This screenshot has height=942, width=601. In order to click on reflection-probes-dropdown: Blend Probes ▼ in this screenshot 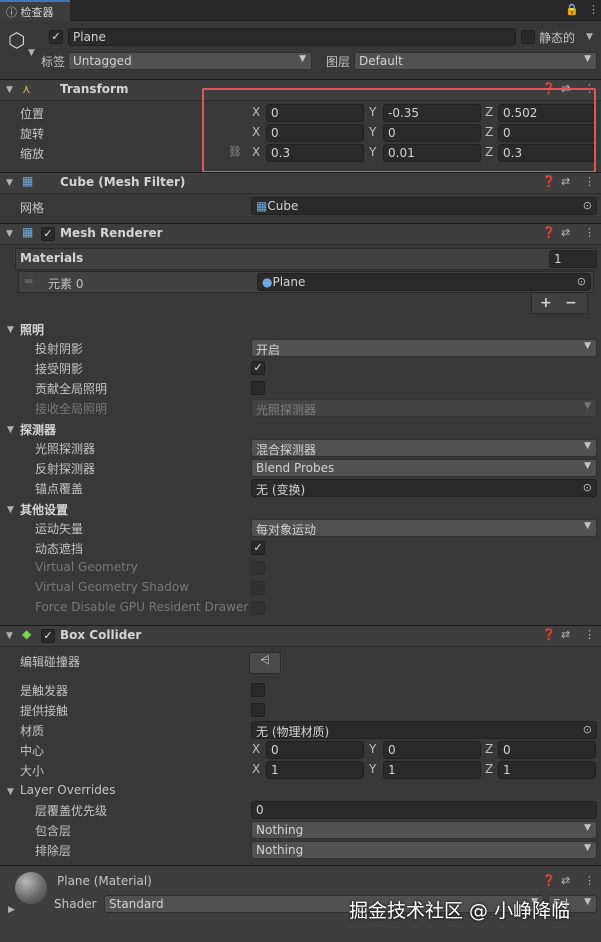, I will do `click(424, 468)`.